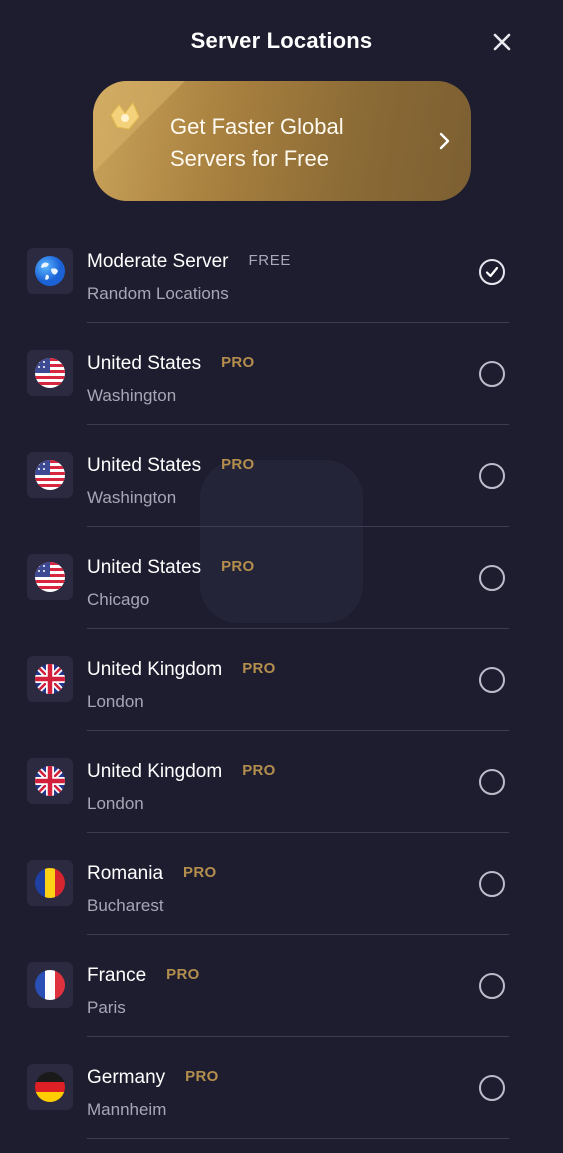  What do you see at coordinates (444, 141) in the screenshot?
I see `chevron-right-icon` at bounding box center [444, 141].